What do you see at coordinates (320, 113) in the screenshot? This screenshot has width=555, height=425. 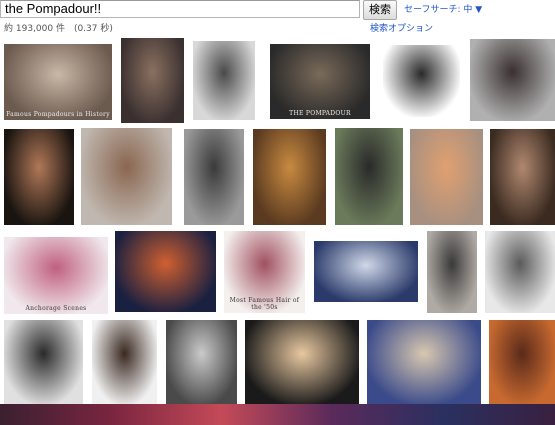 I see `image-caption: THE POMPADOUR` at bounding box center [320, 113].